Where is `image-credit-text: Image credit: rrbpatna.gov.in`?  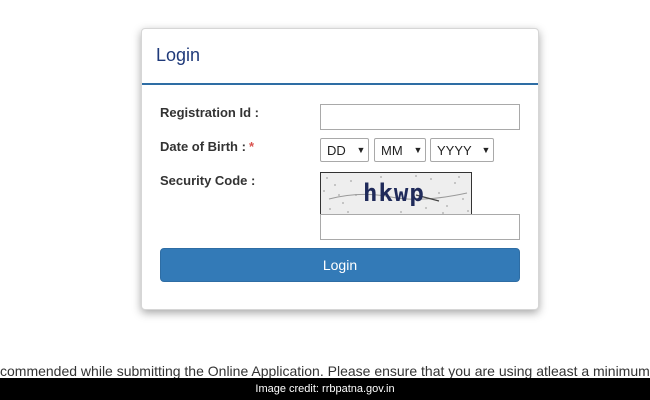
image-credit-text: Image credit: rrbpatna.gov.in is located at coordinates (325, 389).